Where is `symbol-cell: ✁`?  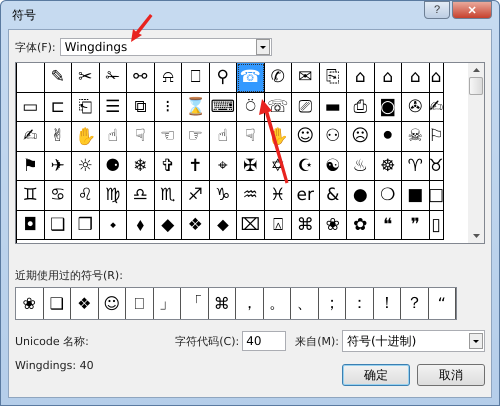 symbol-cell: ✁ is located at coordinates (113, 77).